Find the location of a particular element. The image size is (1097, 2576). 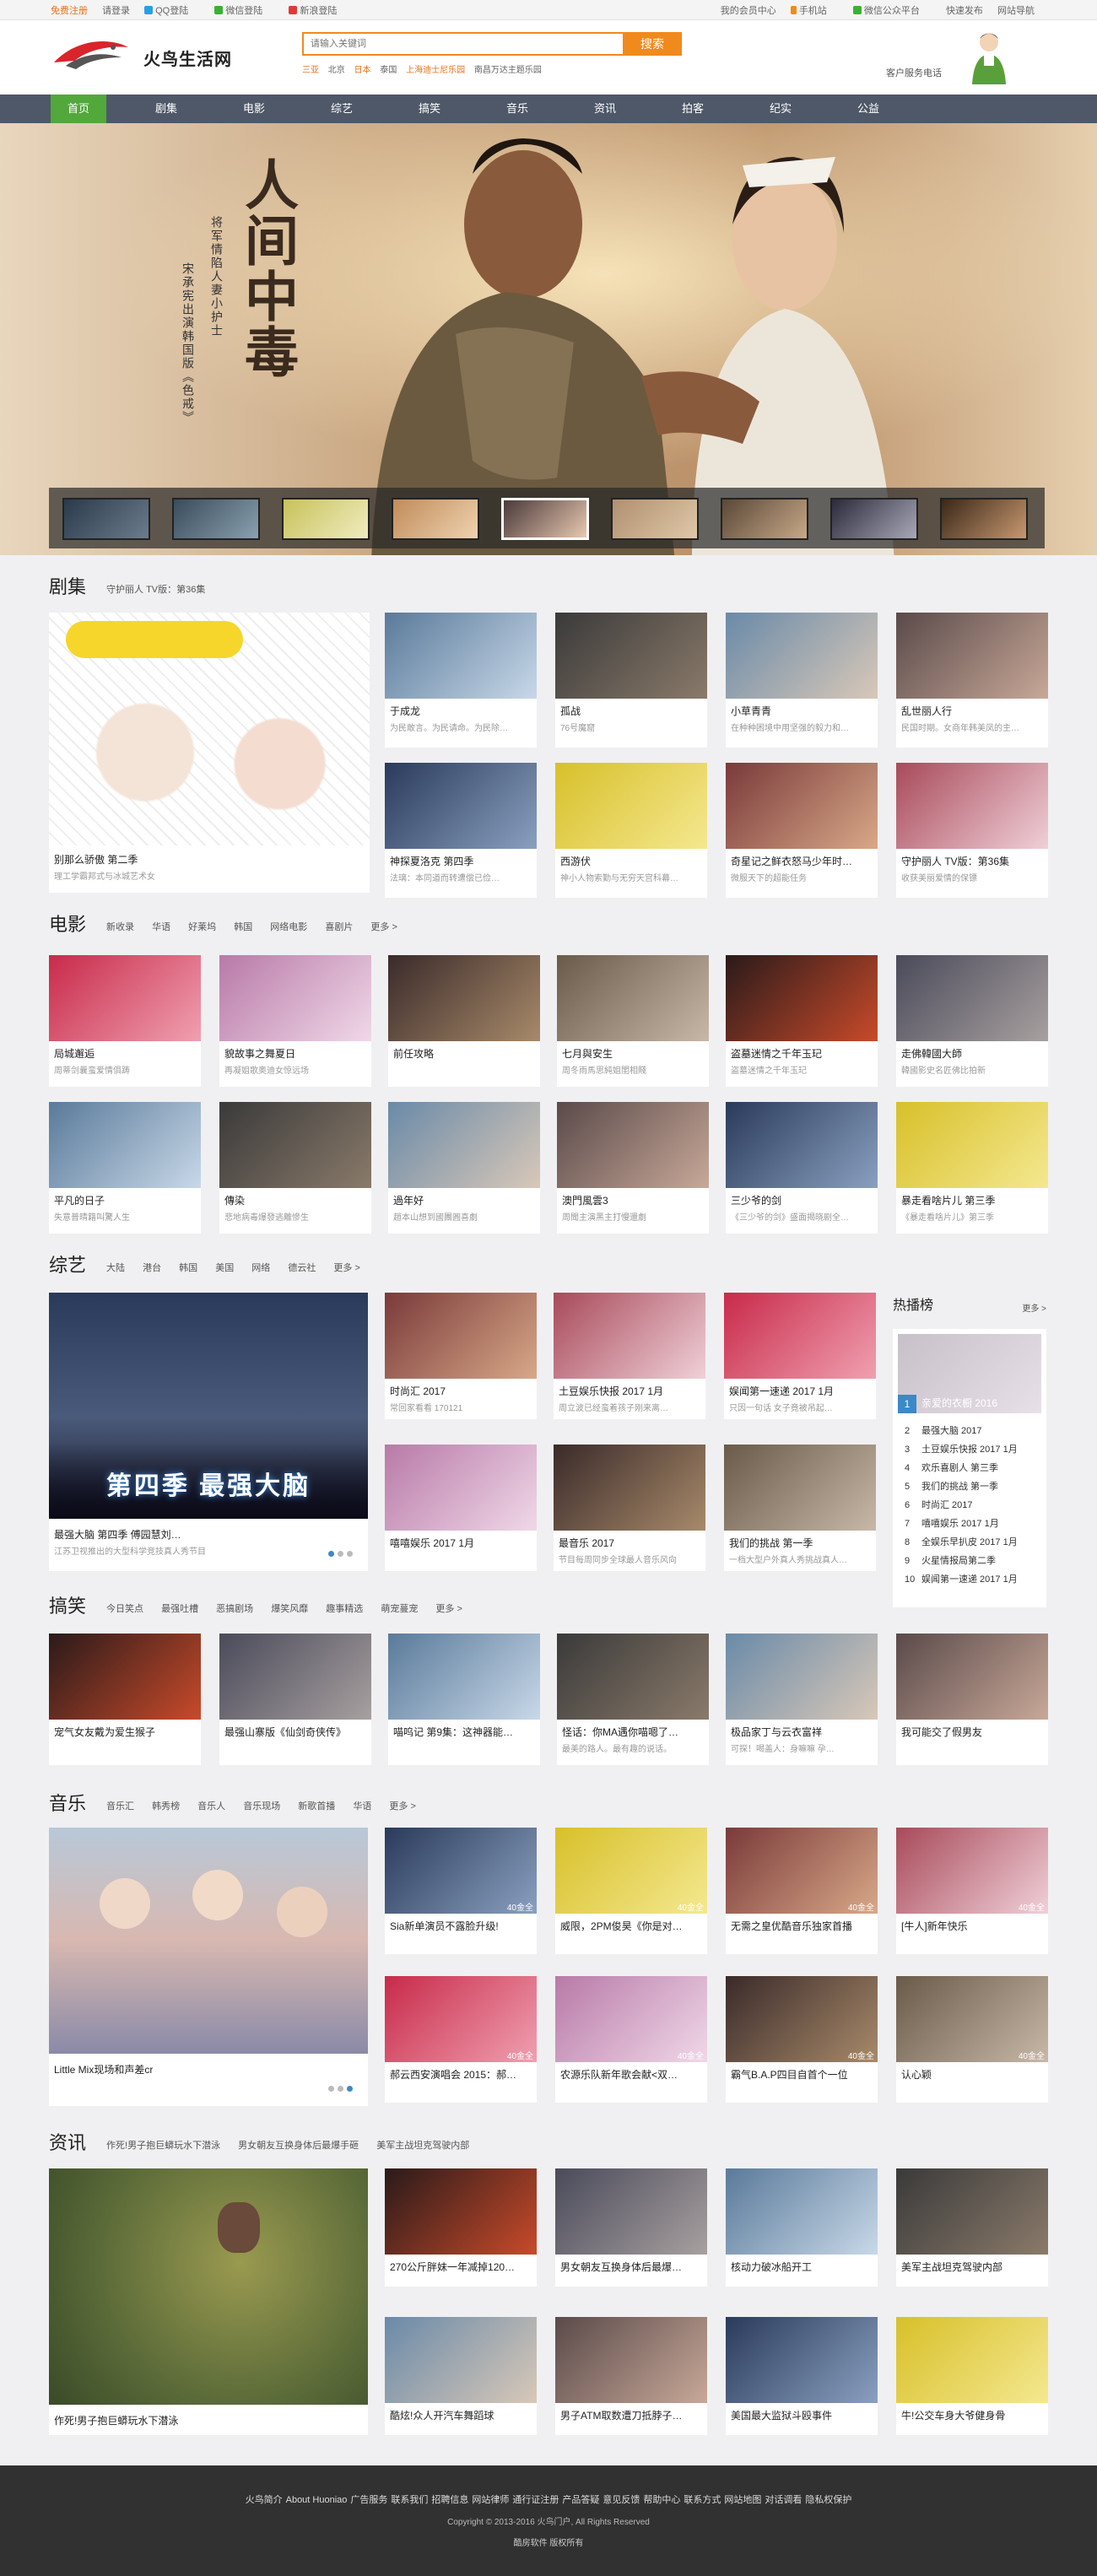

footer-link: 隐私权保护 is located at coordinates (828, 2500).